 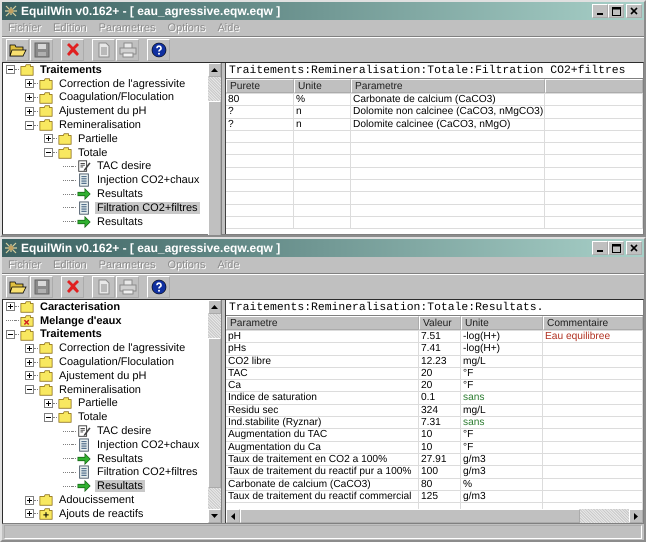 I want to click on scroll-left-button, so click(x=233, y=516).